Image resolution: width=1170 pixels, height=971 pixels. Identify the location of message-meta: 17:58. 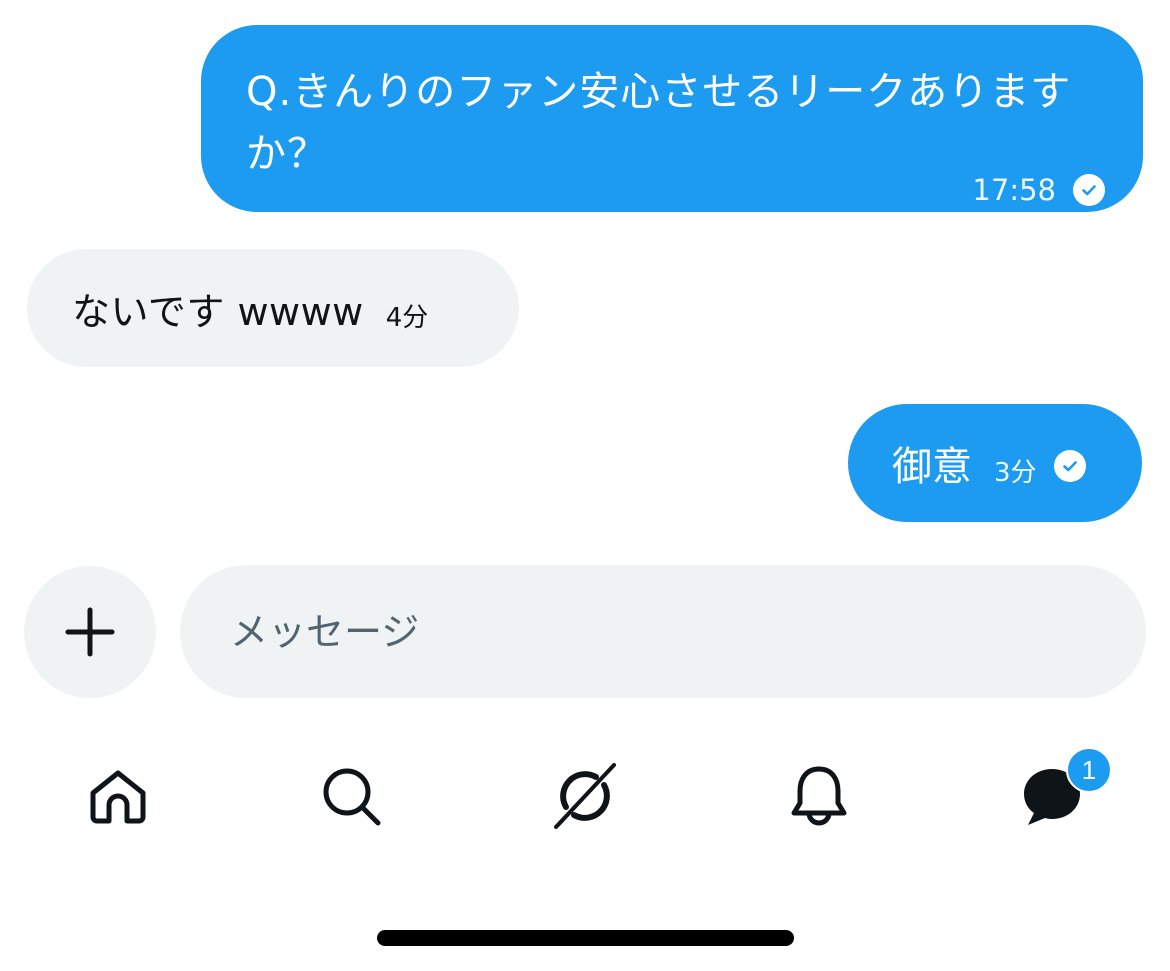
(1038, 190).